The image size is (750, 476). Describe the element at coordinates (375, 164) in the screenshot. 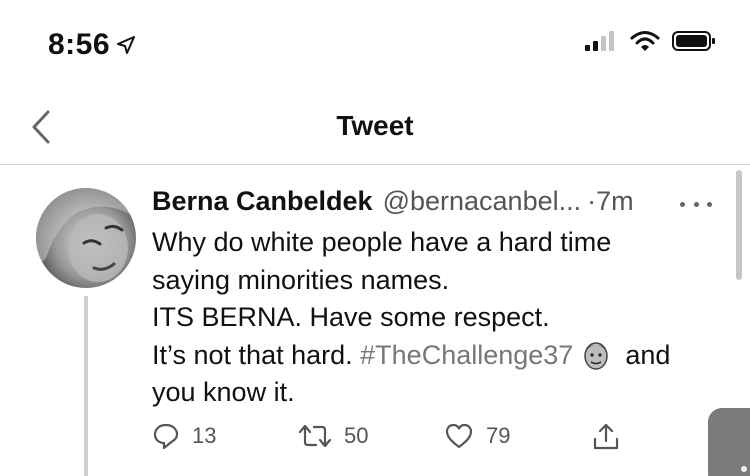

I see `nav-divider` at that location.